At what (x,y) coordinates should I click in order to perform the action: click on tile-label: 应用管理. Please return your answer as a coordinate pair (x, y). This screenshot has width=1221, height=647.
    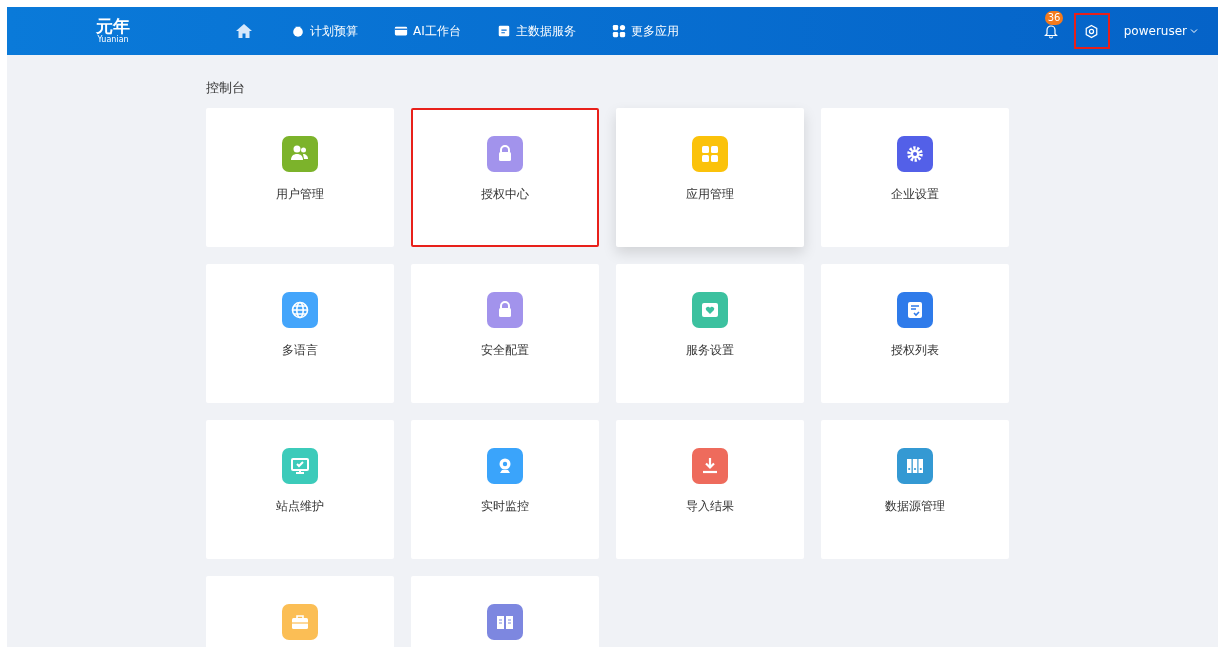
    Looking at the image, I should click on (710, 194).